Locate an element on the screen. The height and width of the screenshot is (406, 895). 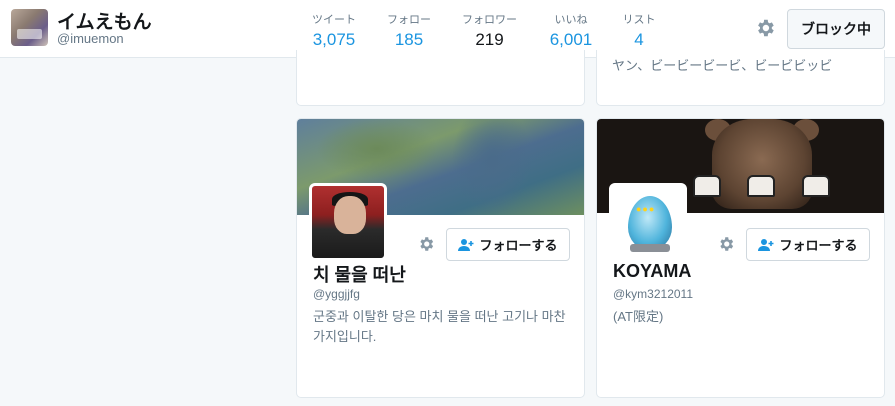
stat-label: フォロワー is located at coordinates (489, 20).